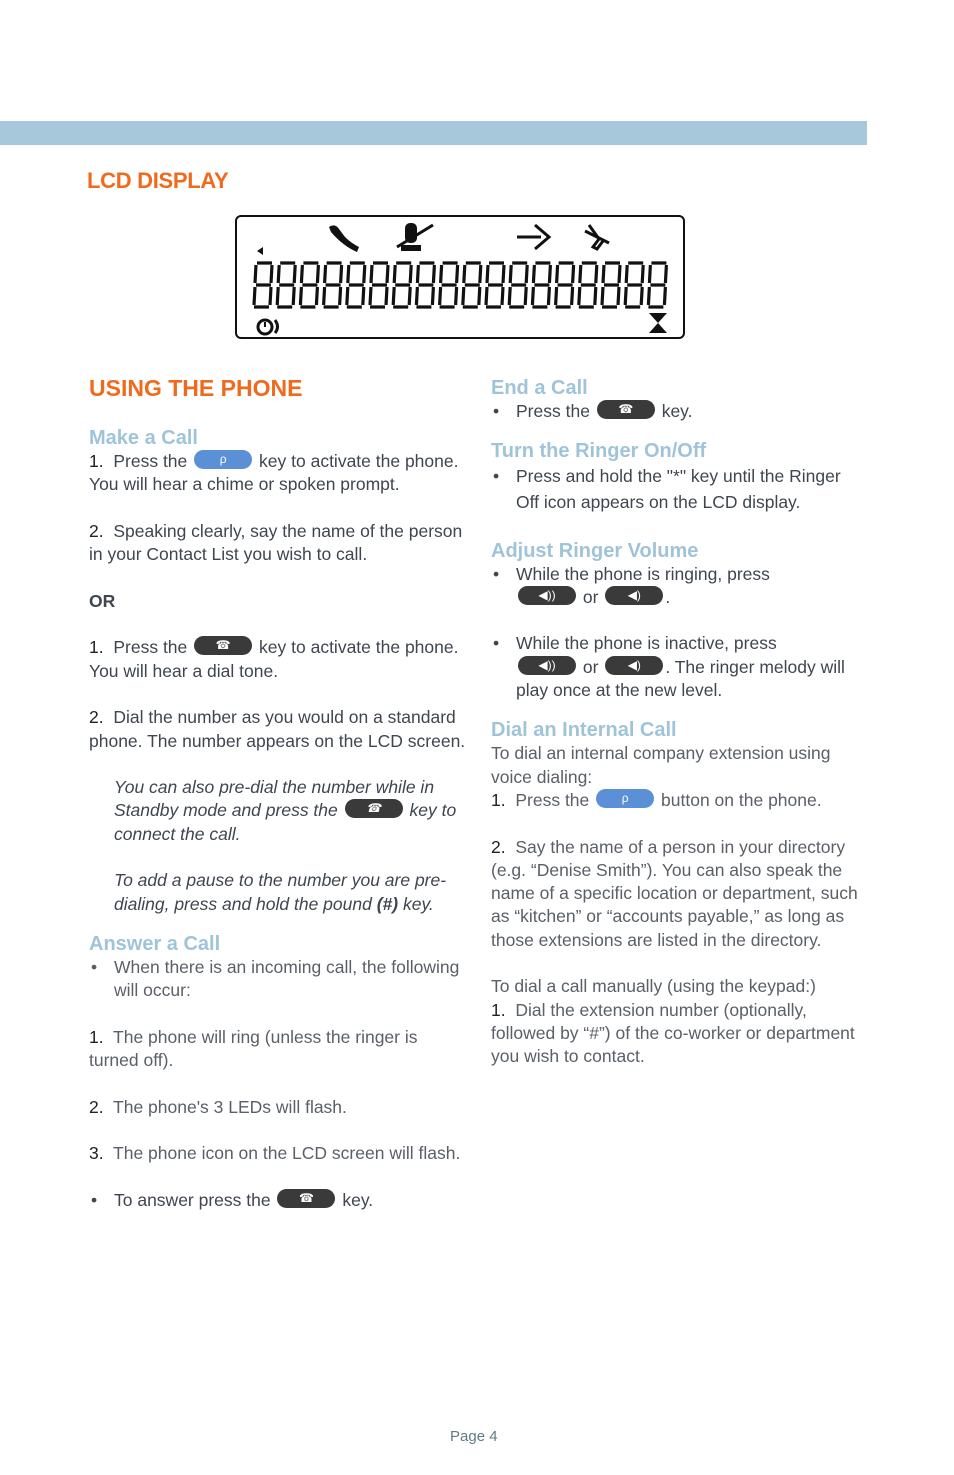 Image resolution: width=954 pixels, height=1475 pixels. I want to click on lcd-digits, so click(460, 285).